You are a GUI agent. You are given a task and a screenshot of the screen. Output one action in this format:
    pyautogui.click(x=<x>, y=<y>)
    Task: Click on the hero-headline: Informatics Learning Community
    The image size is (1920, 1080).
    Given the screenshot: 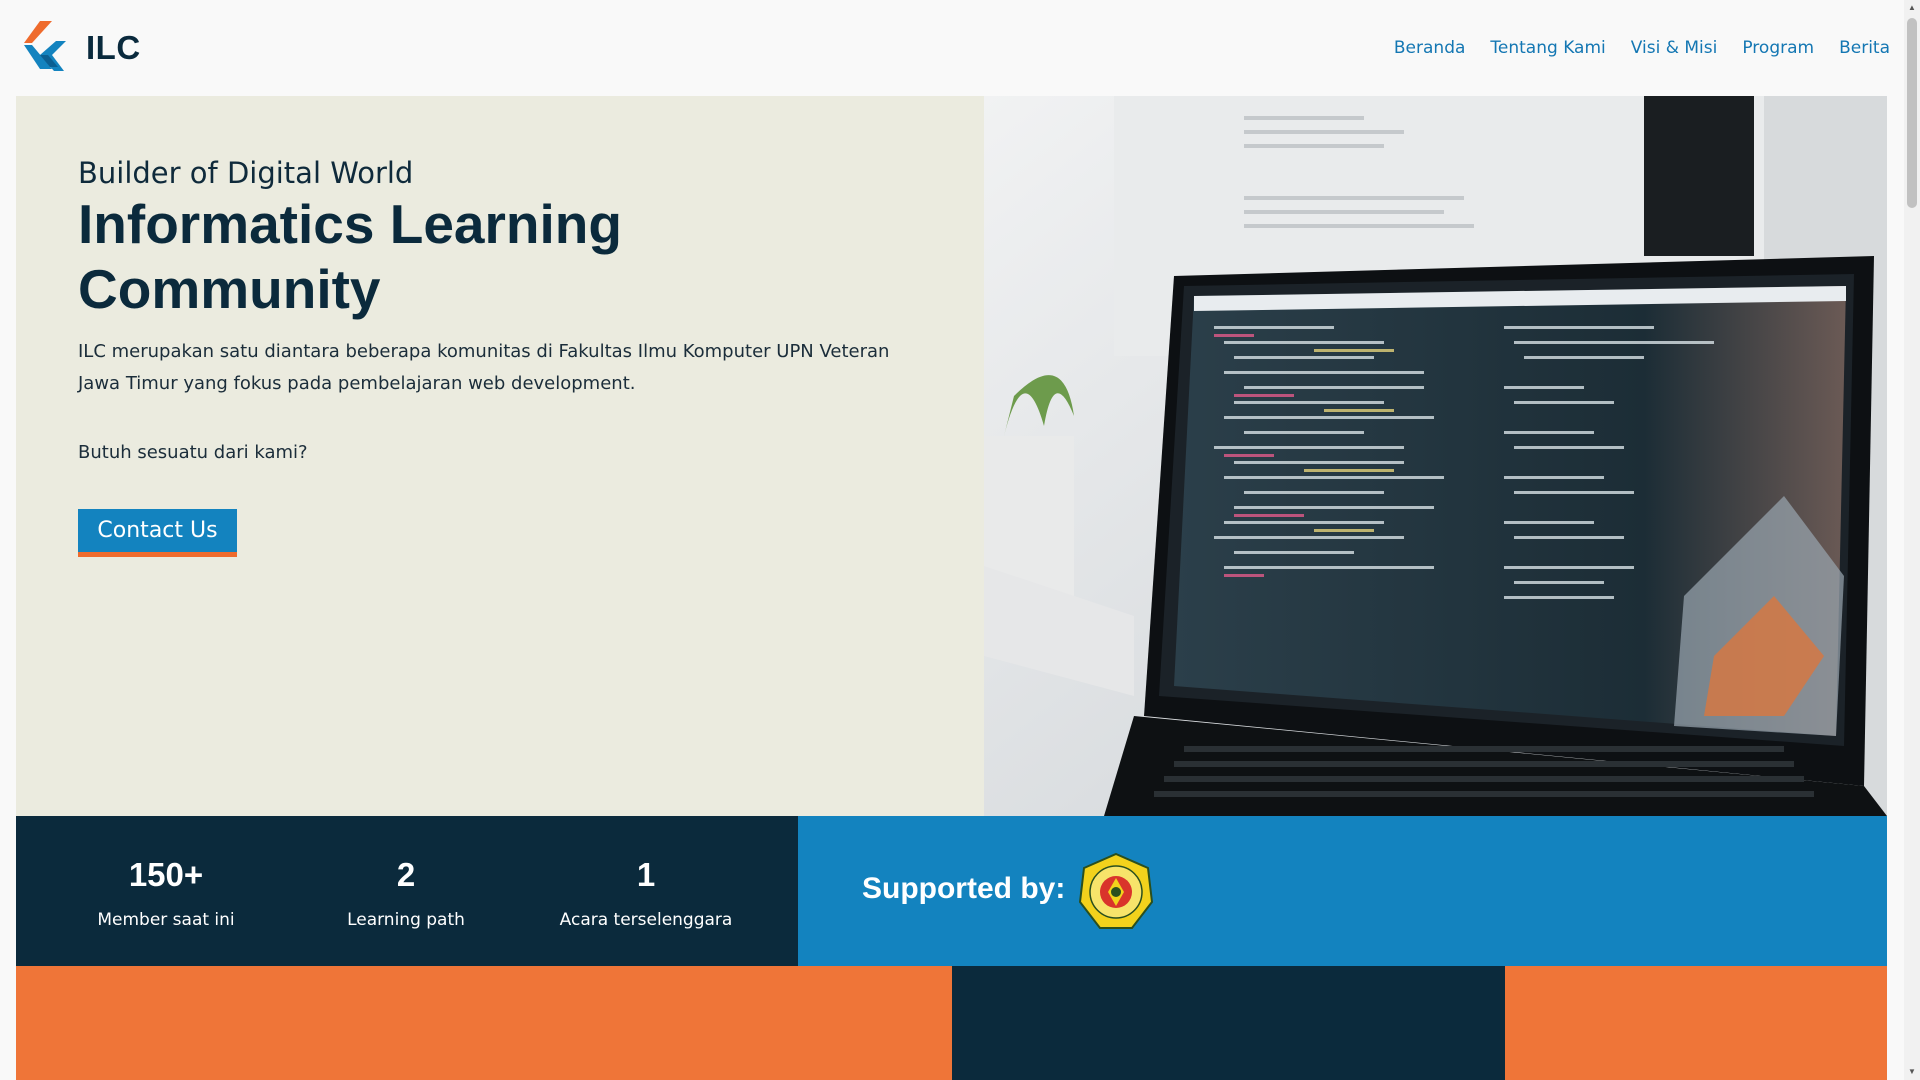 What is the action you would take?
    pyautogui.click(x=350, y=256)
    